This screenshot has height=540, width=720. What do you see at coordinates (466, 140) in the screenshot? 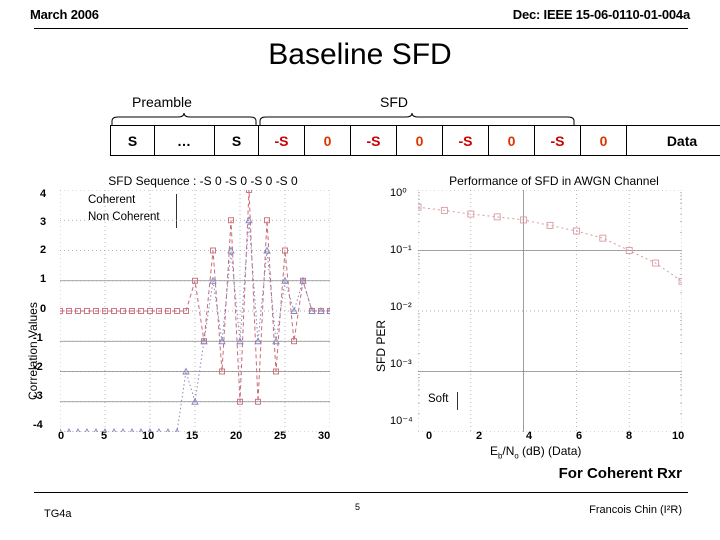
I see `frame-cell-sfd-ns3: -S` at bounding box center [466, 140].